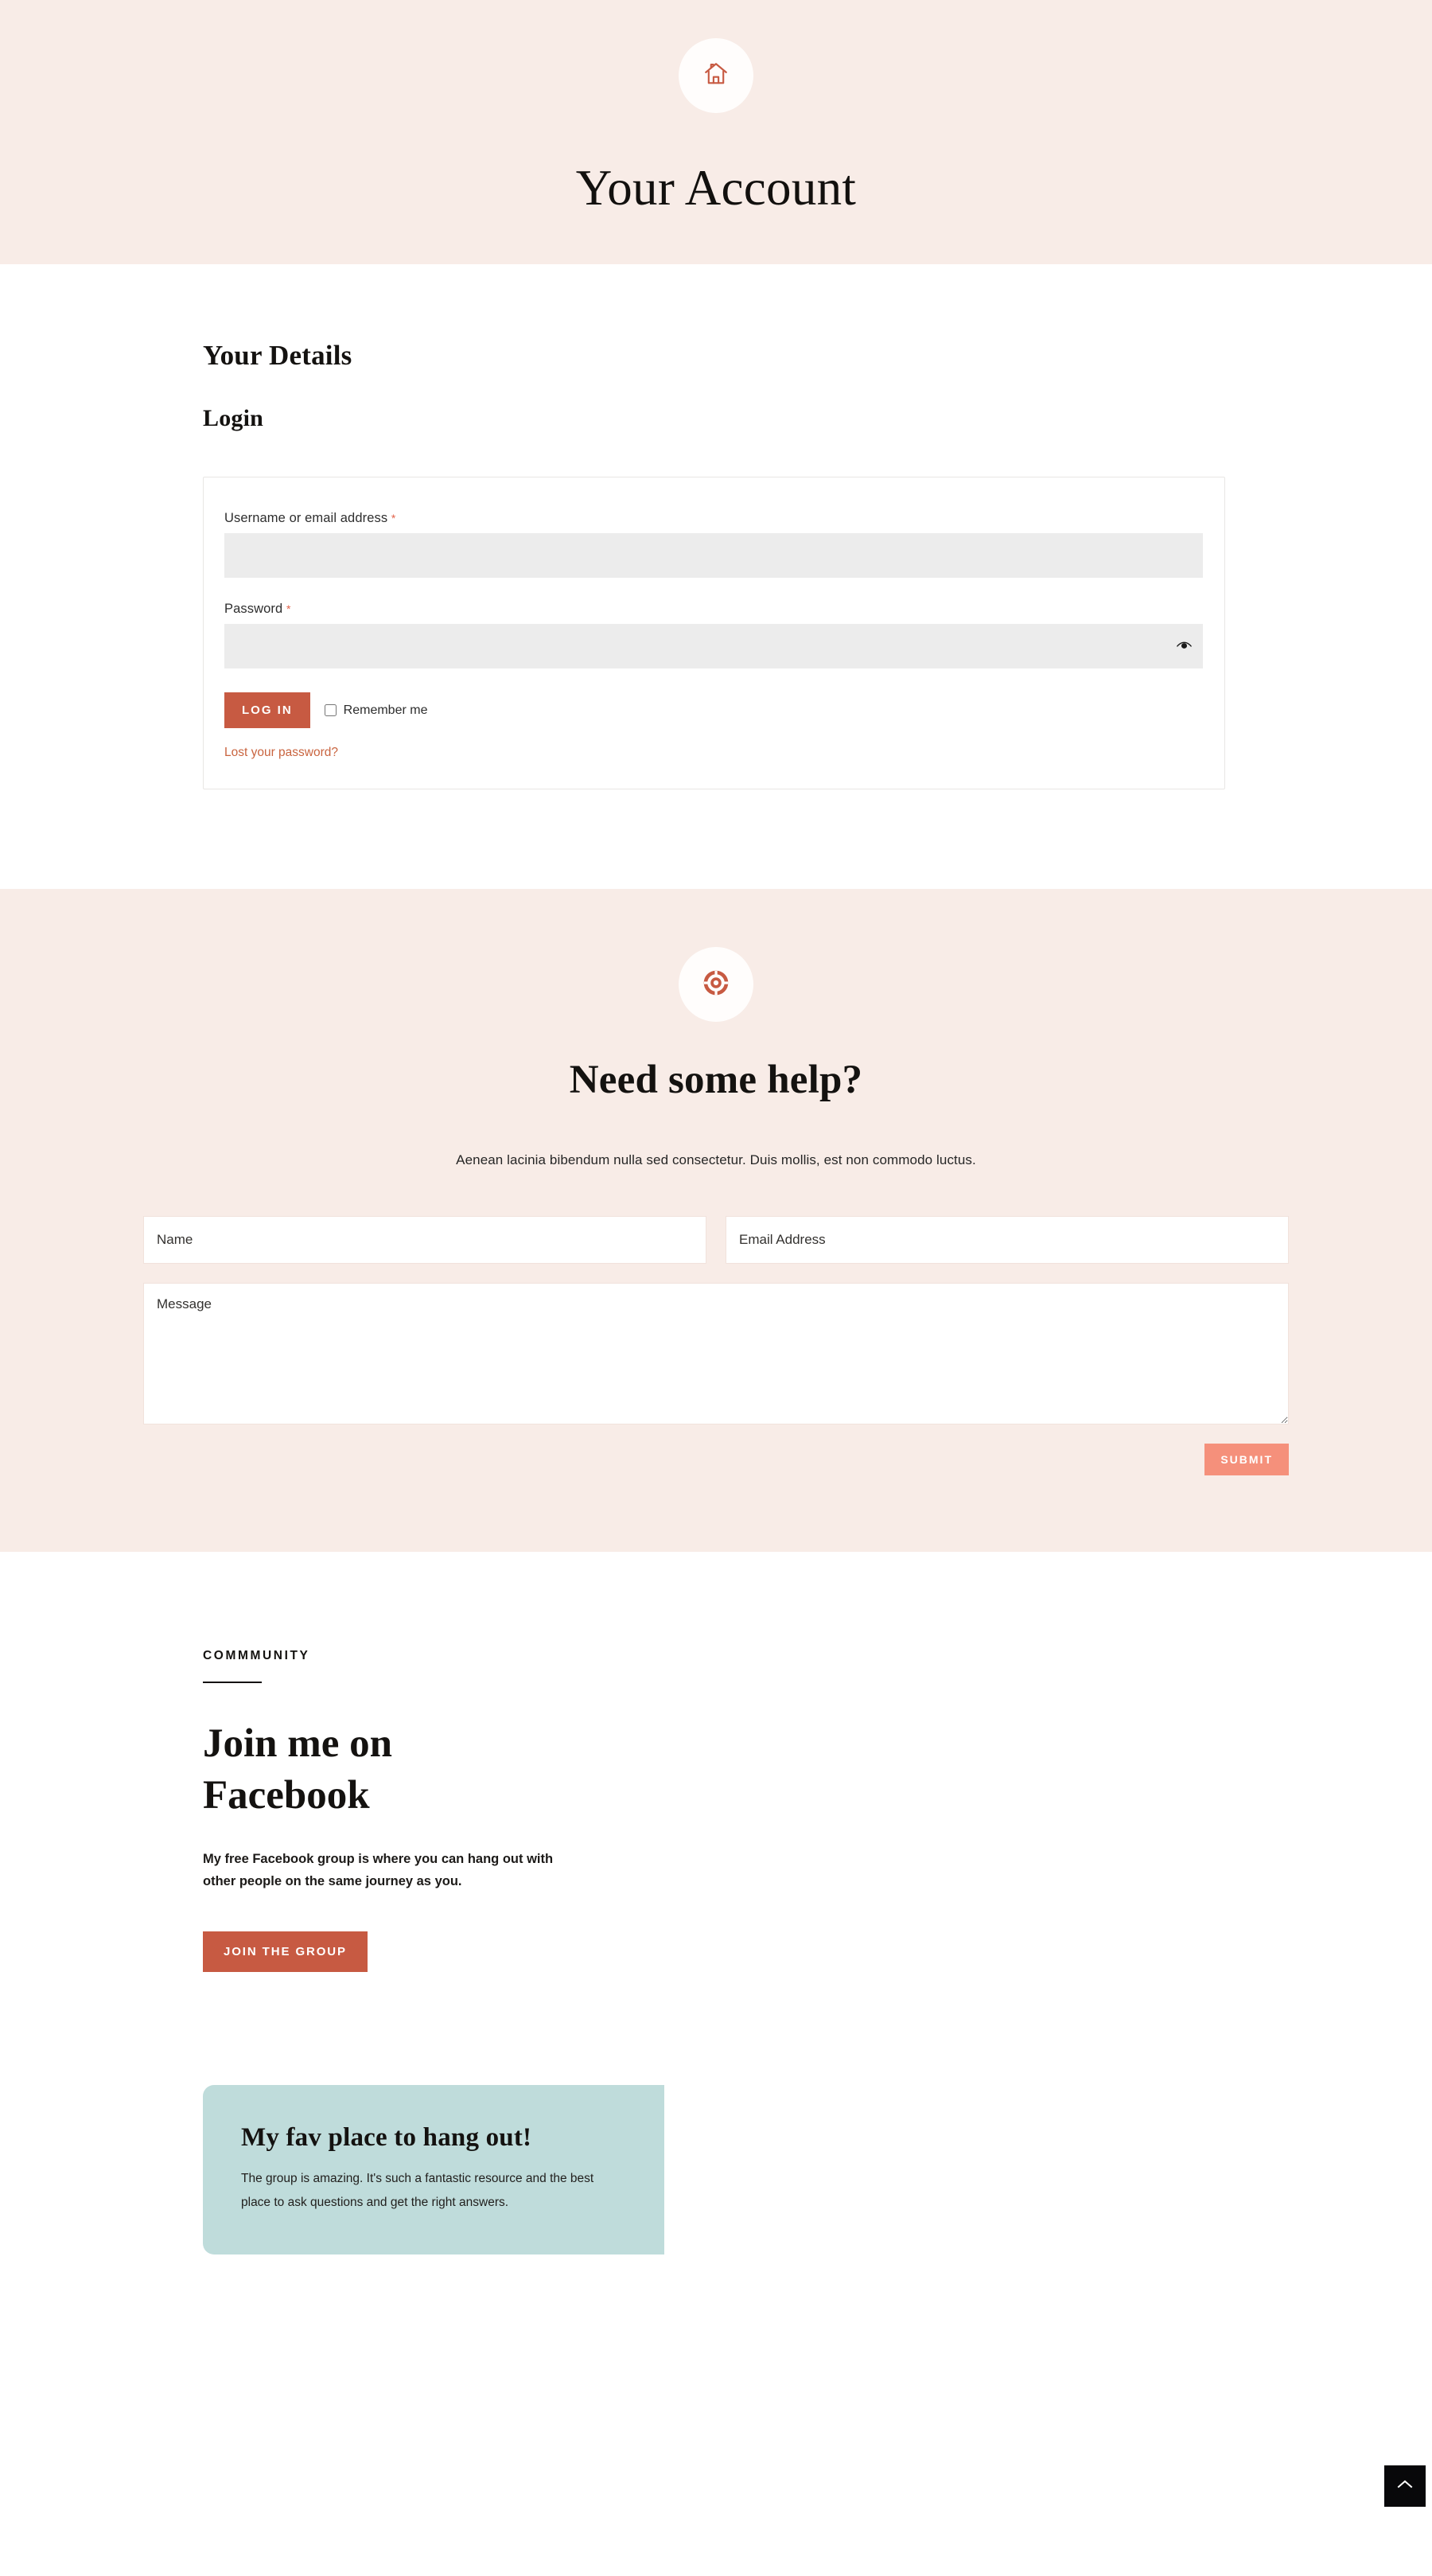 This screenshot has height=2576, width=1432. What do you see at coordinates (425, 1240) in the screenshot?
I see `contact-name-input` at bounding box center [425, 1240].